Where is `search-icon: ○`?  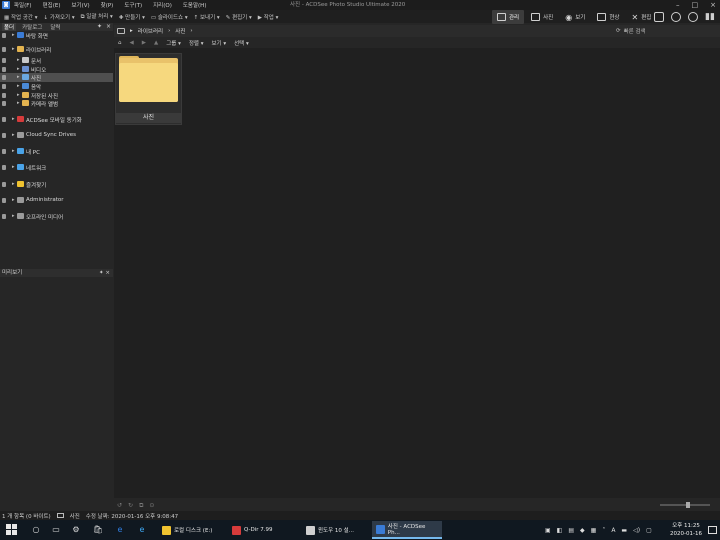
search-icon: ○ is located at coordinates (36, 530).